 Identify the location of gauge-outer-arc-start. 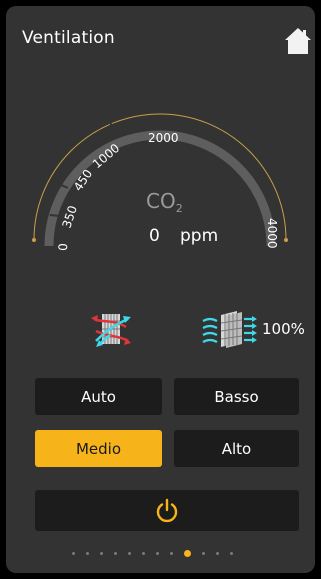
(34, 240).